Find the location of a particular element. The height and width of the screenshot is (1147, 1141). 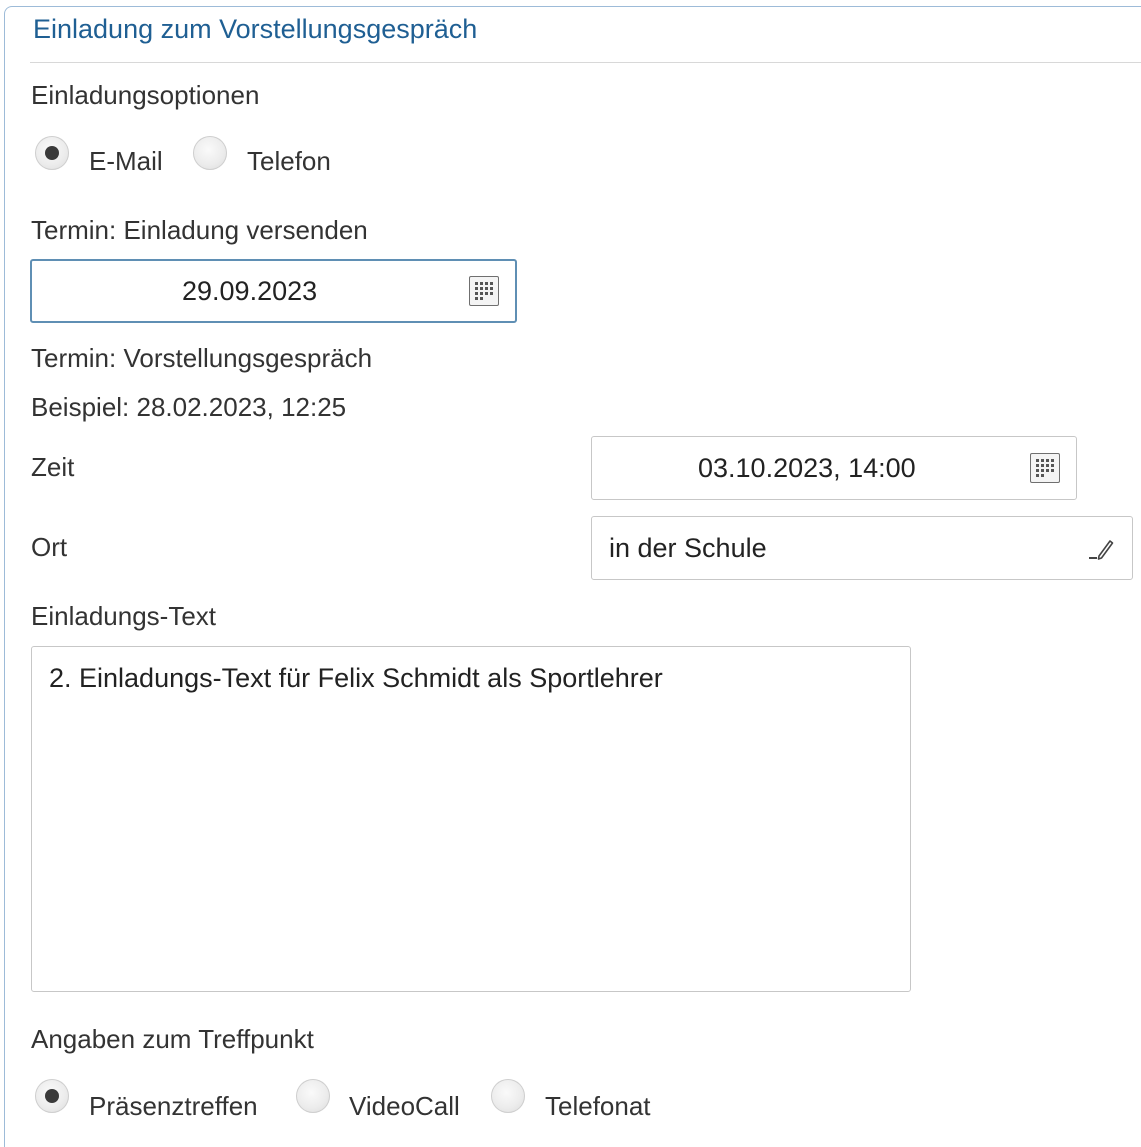

radio-telefon-label: Telefon is located at coordinates (289, 161).